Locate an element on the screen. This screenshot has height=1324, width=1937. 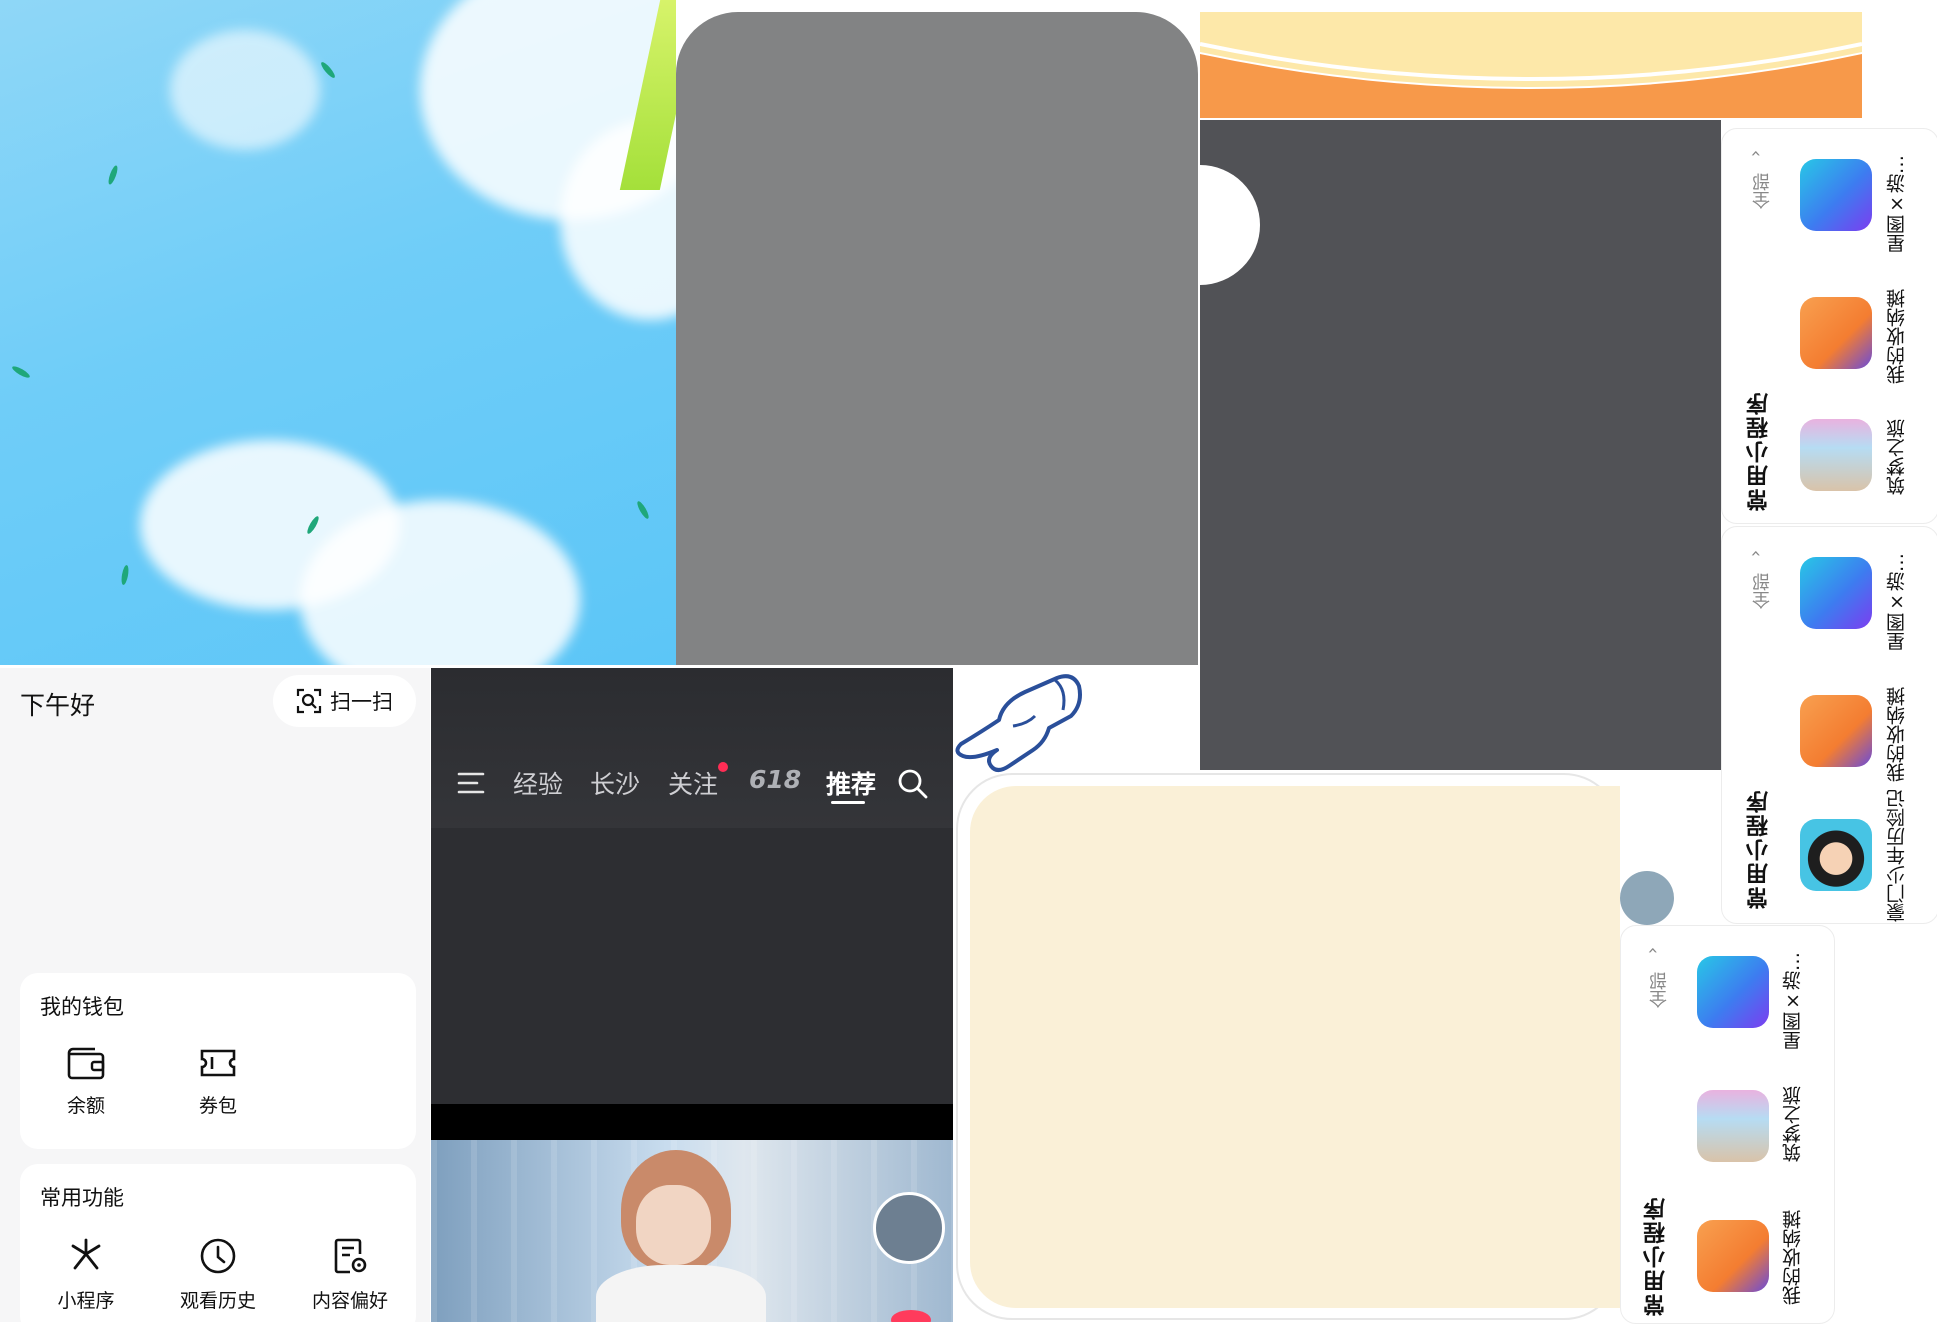
video-feed-panel: 经验 长沙 关注 618 推荐 is located at coordinates (692, 995).